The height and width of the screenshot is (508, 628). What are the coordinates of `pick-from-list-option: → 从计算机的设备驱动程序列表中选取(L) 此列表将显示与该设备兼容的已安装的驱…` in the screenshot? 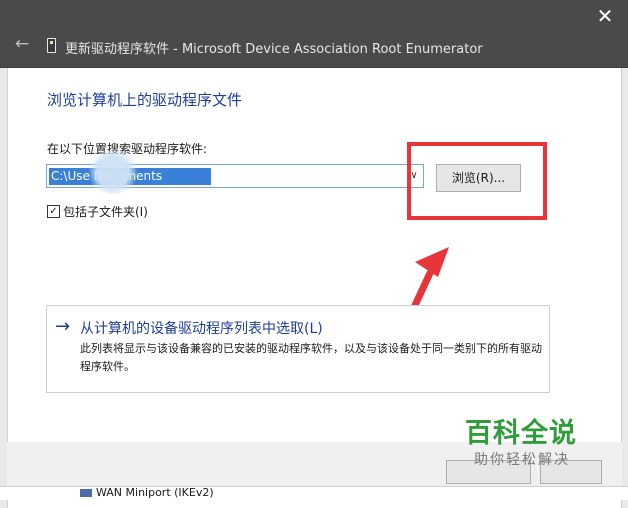 It's located at (298, 349).